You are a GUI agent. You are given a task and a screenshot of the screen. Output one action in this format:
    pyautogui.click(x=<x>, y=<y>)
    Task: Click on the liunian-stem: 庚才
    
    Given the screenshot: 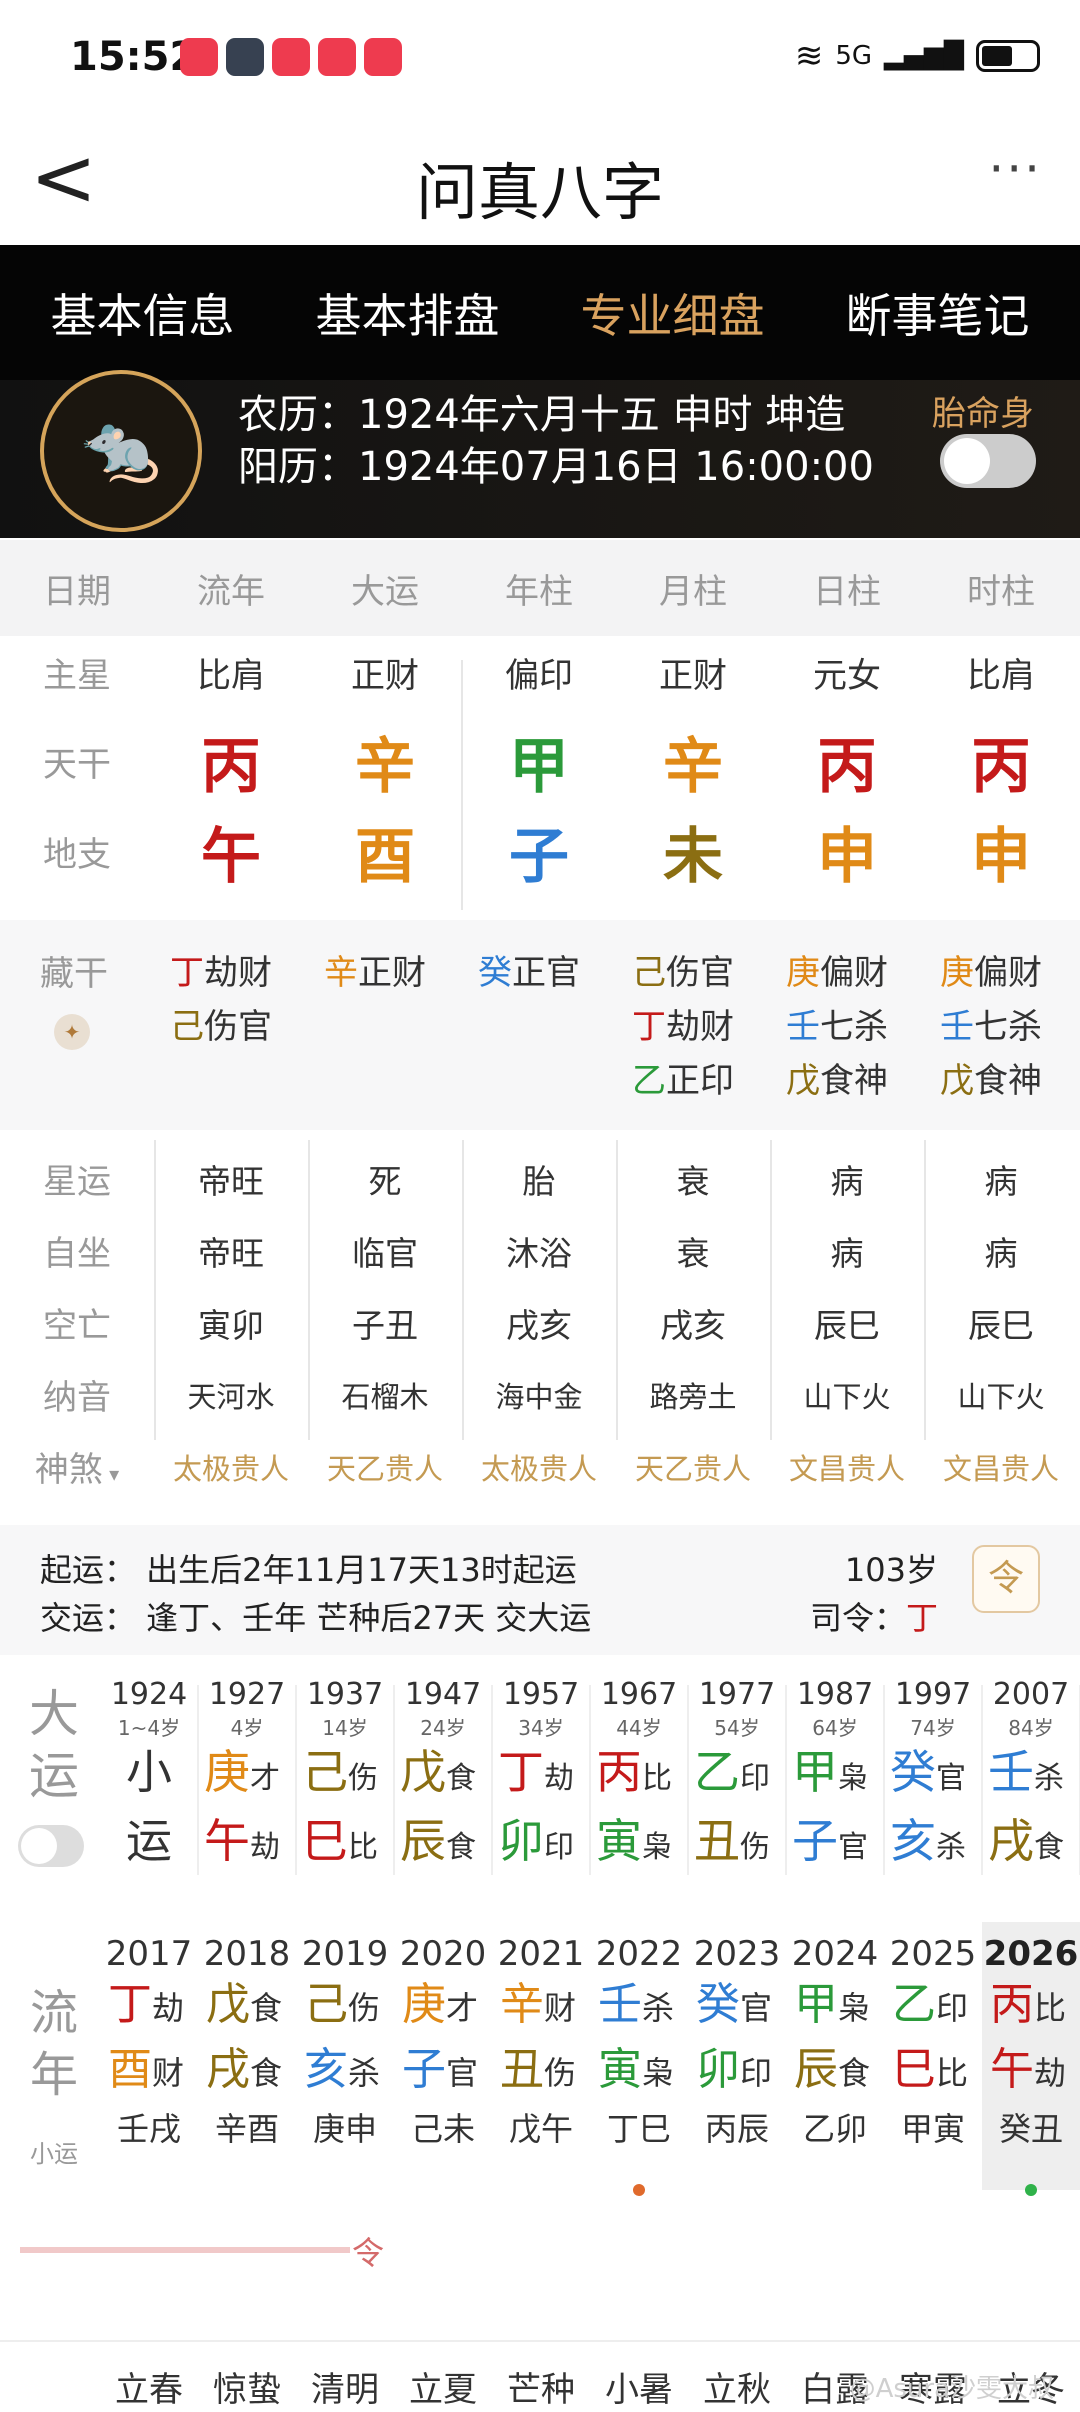 What is the action you would take?
    pyautogui.click(x=443, y=2006)
    